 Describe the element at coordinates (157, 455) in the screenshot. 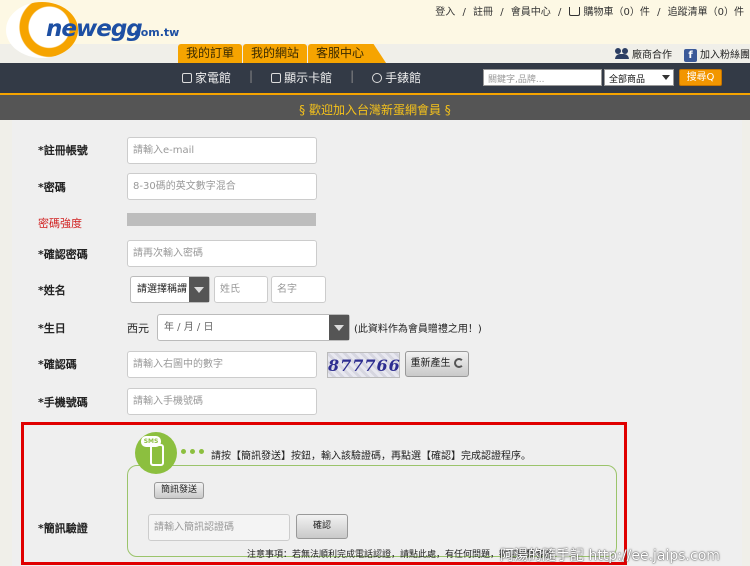

I see `phone-icon` at that location.